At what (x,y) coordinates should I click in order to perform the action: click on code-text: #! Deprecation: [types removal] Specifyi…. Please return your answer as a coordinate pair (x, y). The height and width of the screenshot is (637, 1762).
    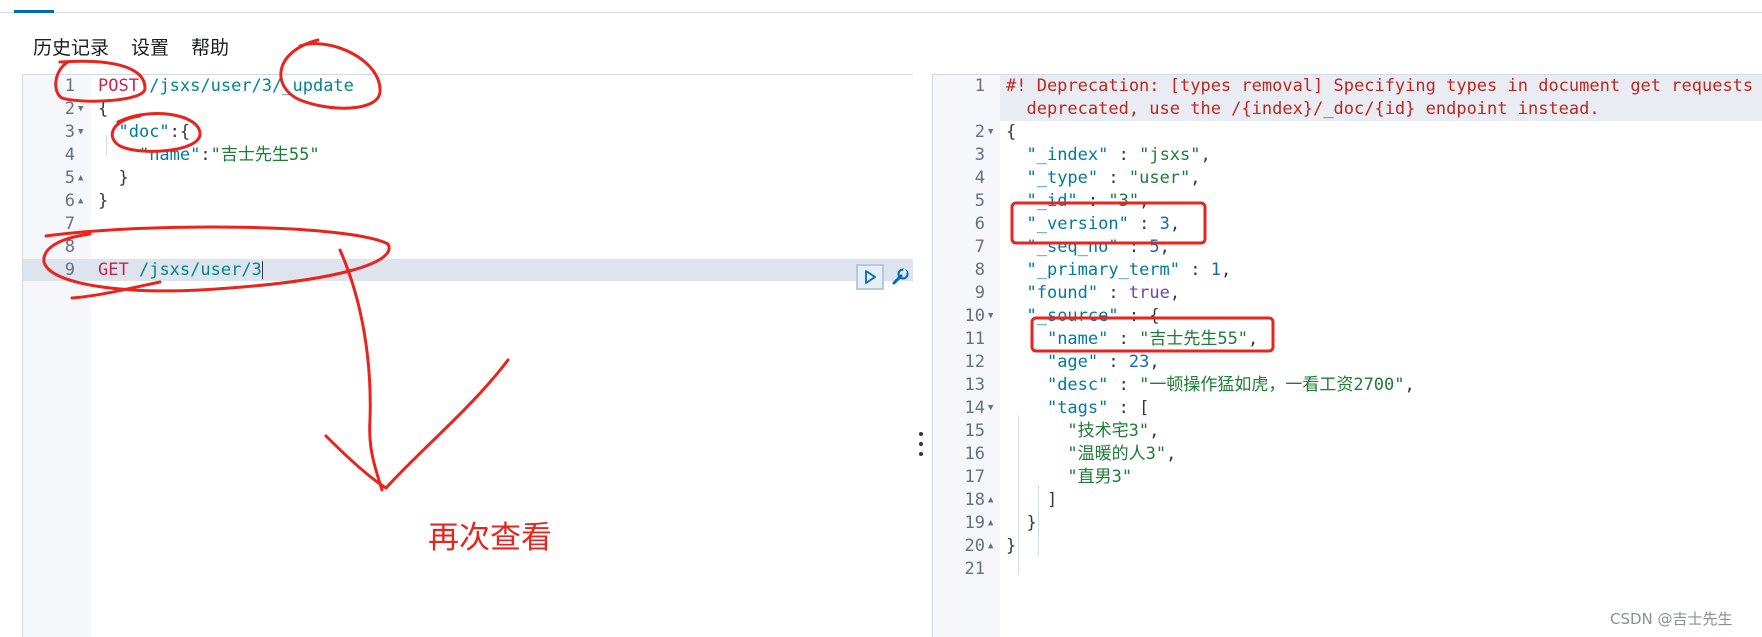
    Looking at the image, I should click on (1384, 86).